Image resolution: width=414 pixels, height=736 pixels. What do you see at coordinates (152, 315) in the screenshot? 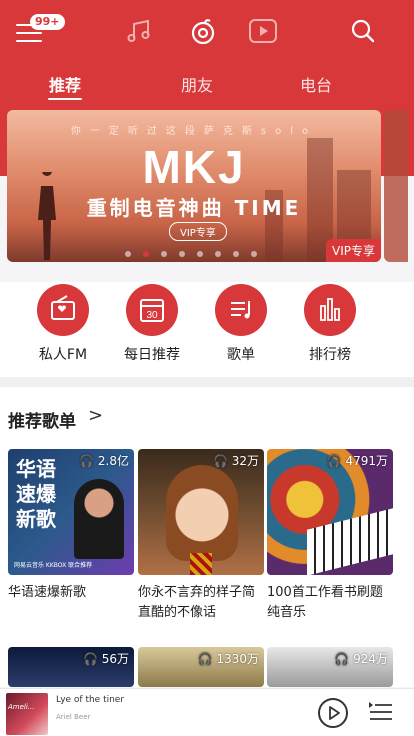
I see `calendar-day: 30` at bounding box center [152, 315].